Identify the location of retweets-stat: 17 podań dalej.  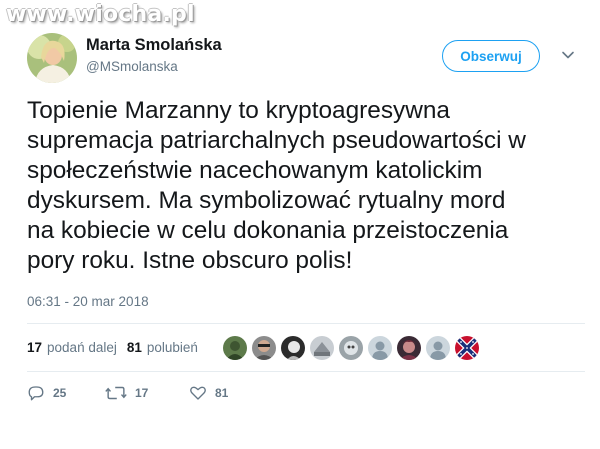
(72, 347).